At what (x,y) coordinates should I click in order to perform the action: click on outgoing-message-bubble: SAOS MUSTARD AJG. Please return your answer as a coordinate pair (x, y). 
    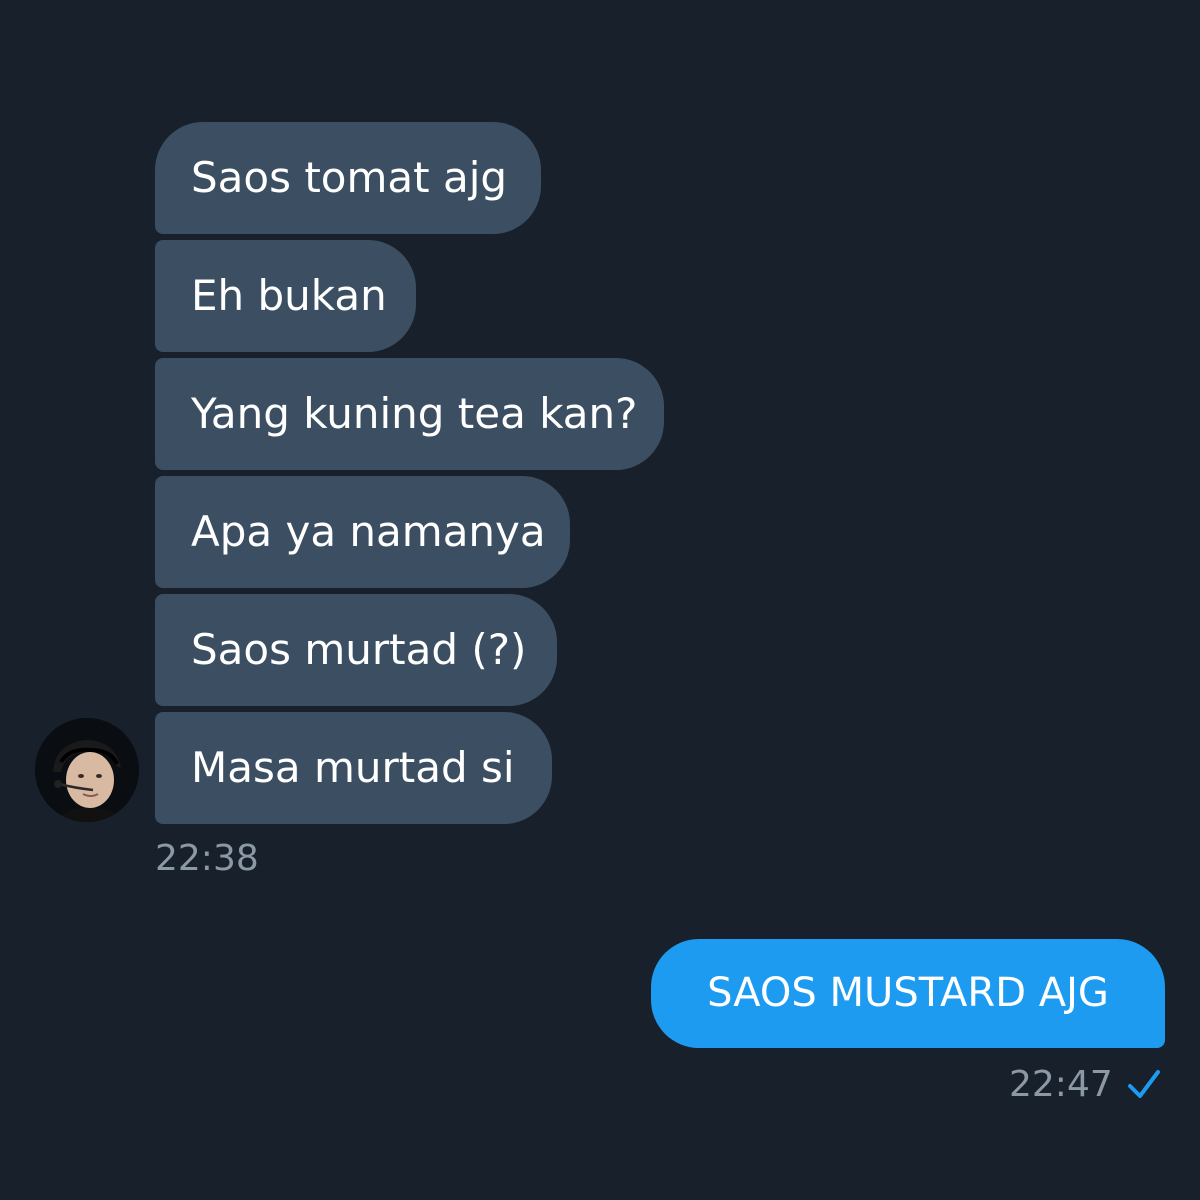
    Looking at the image, I should click on (908, 993).